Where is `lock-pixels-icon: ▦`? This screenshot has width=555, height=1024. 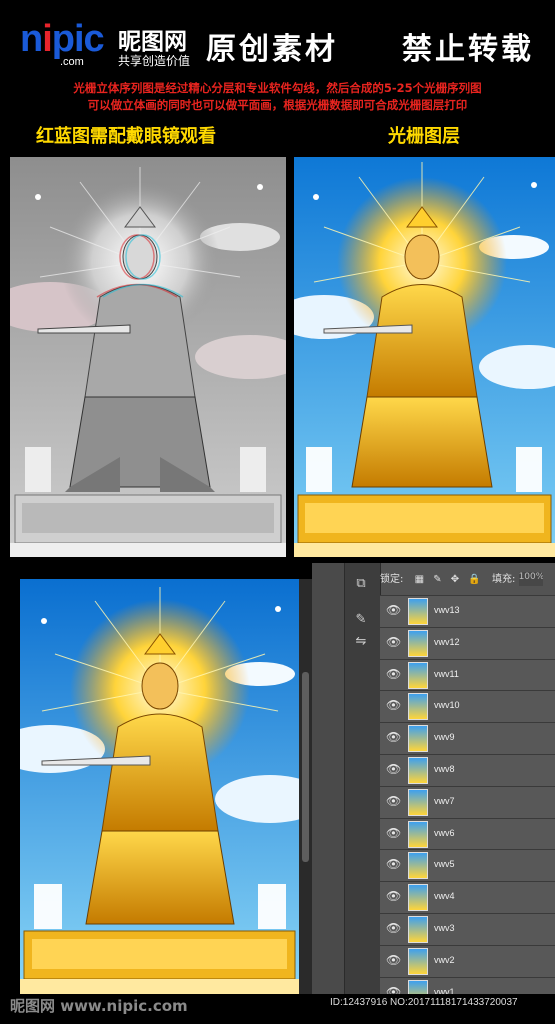
lock-pixels-icon: ▦ is located at coordinates (419, 579).